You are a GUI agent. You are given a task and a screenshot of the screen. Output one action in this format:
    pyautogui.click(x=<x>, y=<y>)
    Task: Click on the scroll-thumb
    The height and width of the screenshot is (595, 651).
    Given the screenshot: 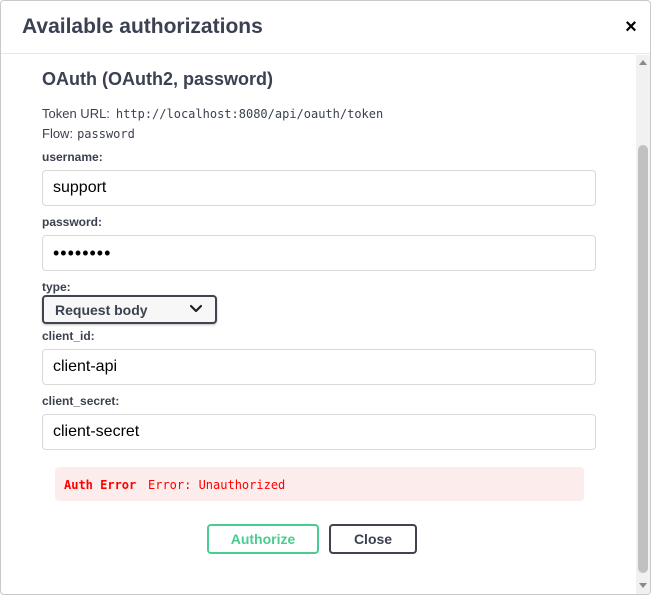 What is the action you would take?
    pyautogui.click(x=643, y=359)
    